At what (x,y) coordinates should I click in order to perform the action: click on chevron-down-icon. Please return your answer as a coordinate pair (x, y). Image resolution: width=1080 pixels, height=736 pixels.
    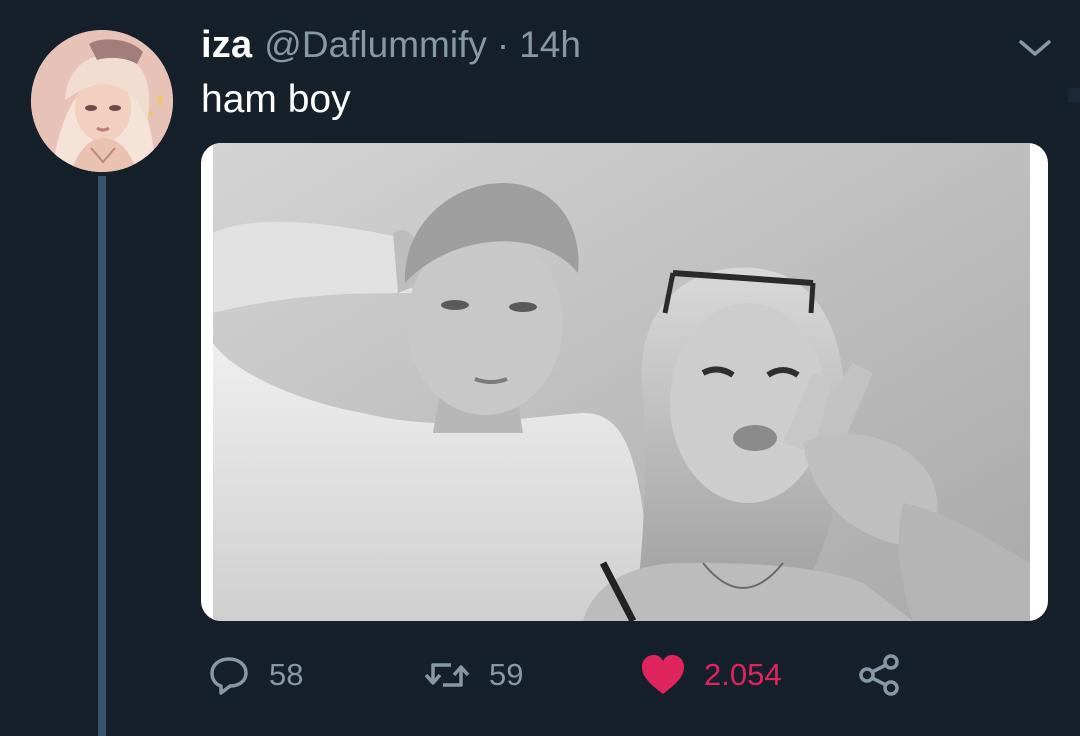
    Looking at the image, I should click on (1035, 48).